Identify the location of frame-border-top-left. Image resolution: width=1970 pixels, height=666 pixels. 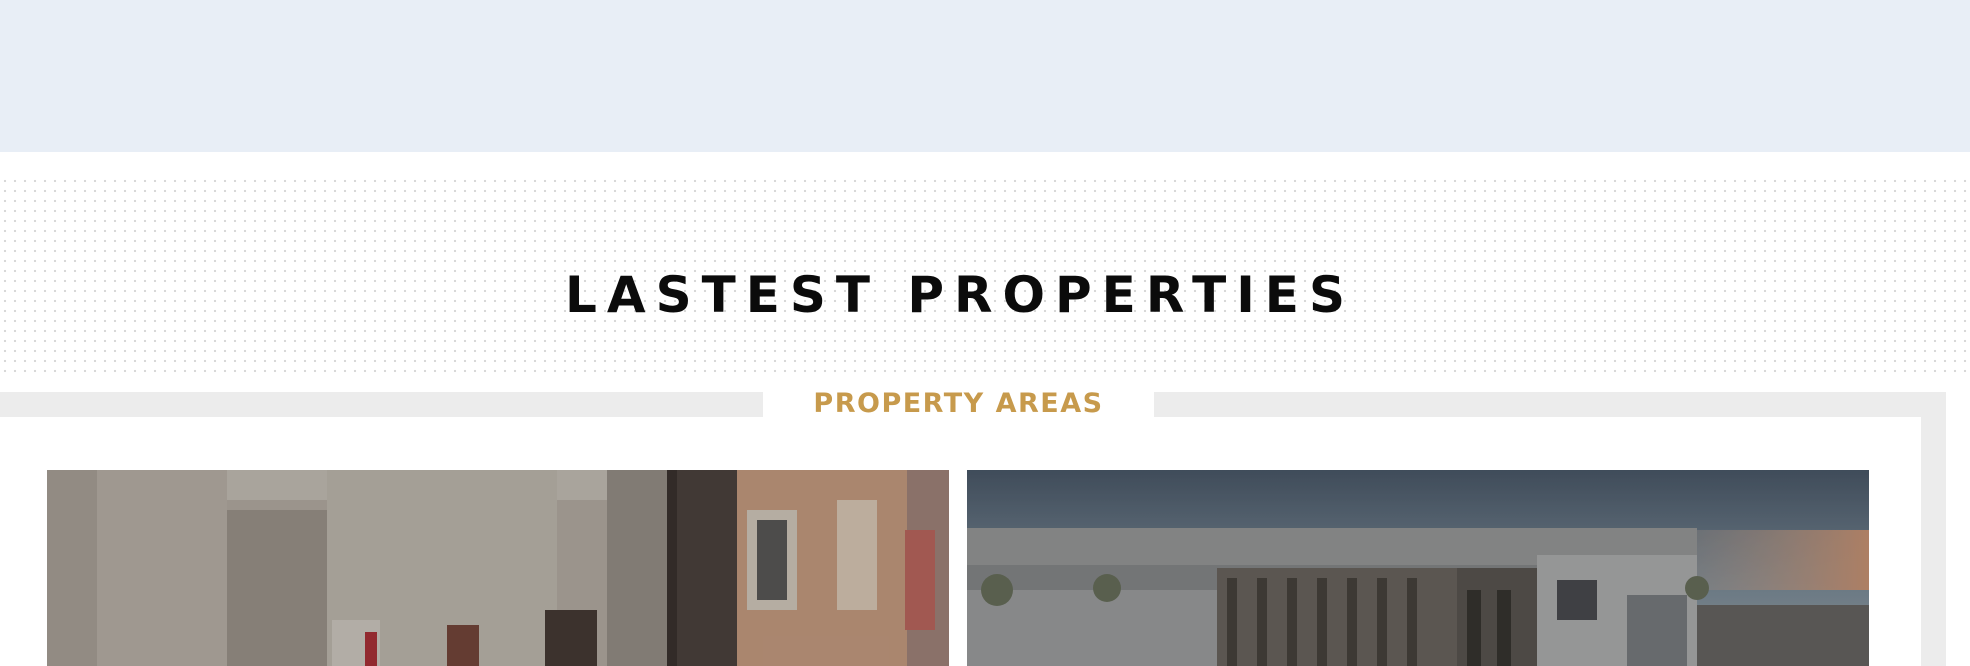
(381, 404).